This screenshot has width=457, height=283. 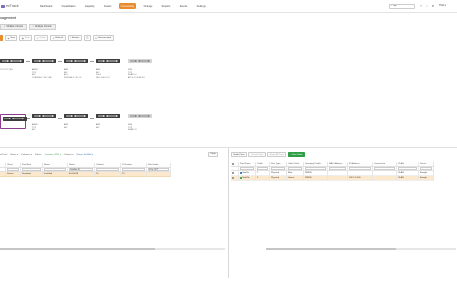 What do you see at coordinates (385, 178) in the screenshot?
I see `table-cell` at bounding box center [385, 178].